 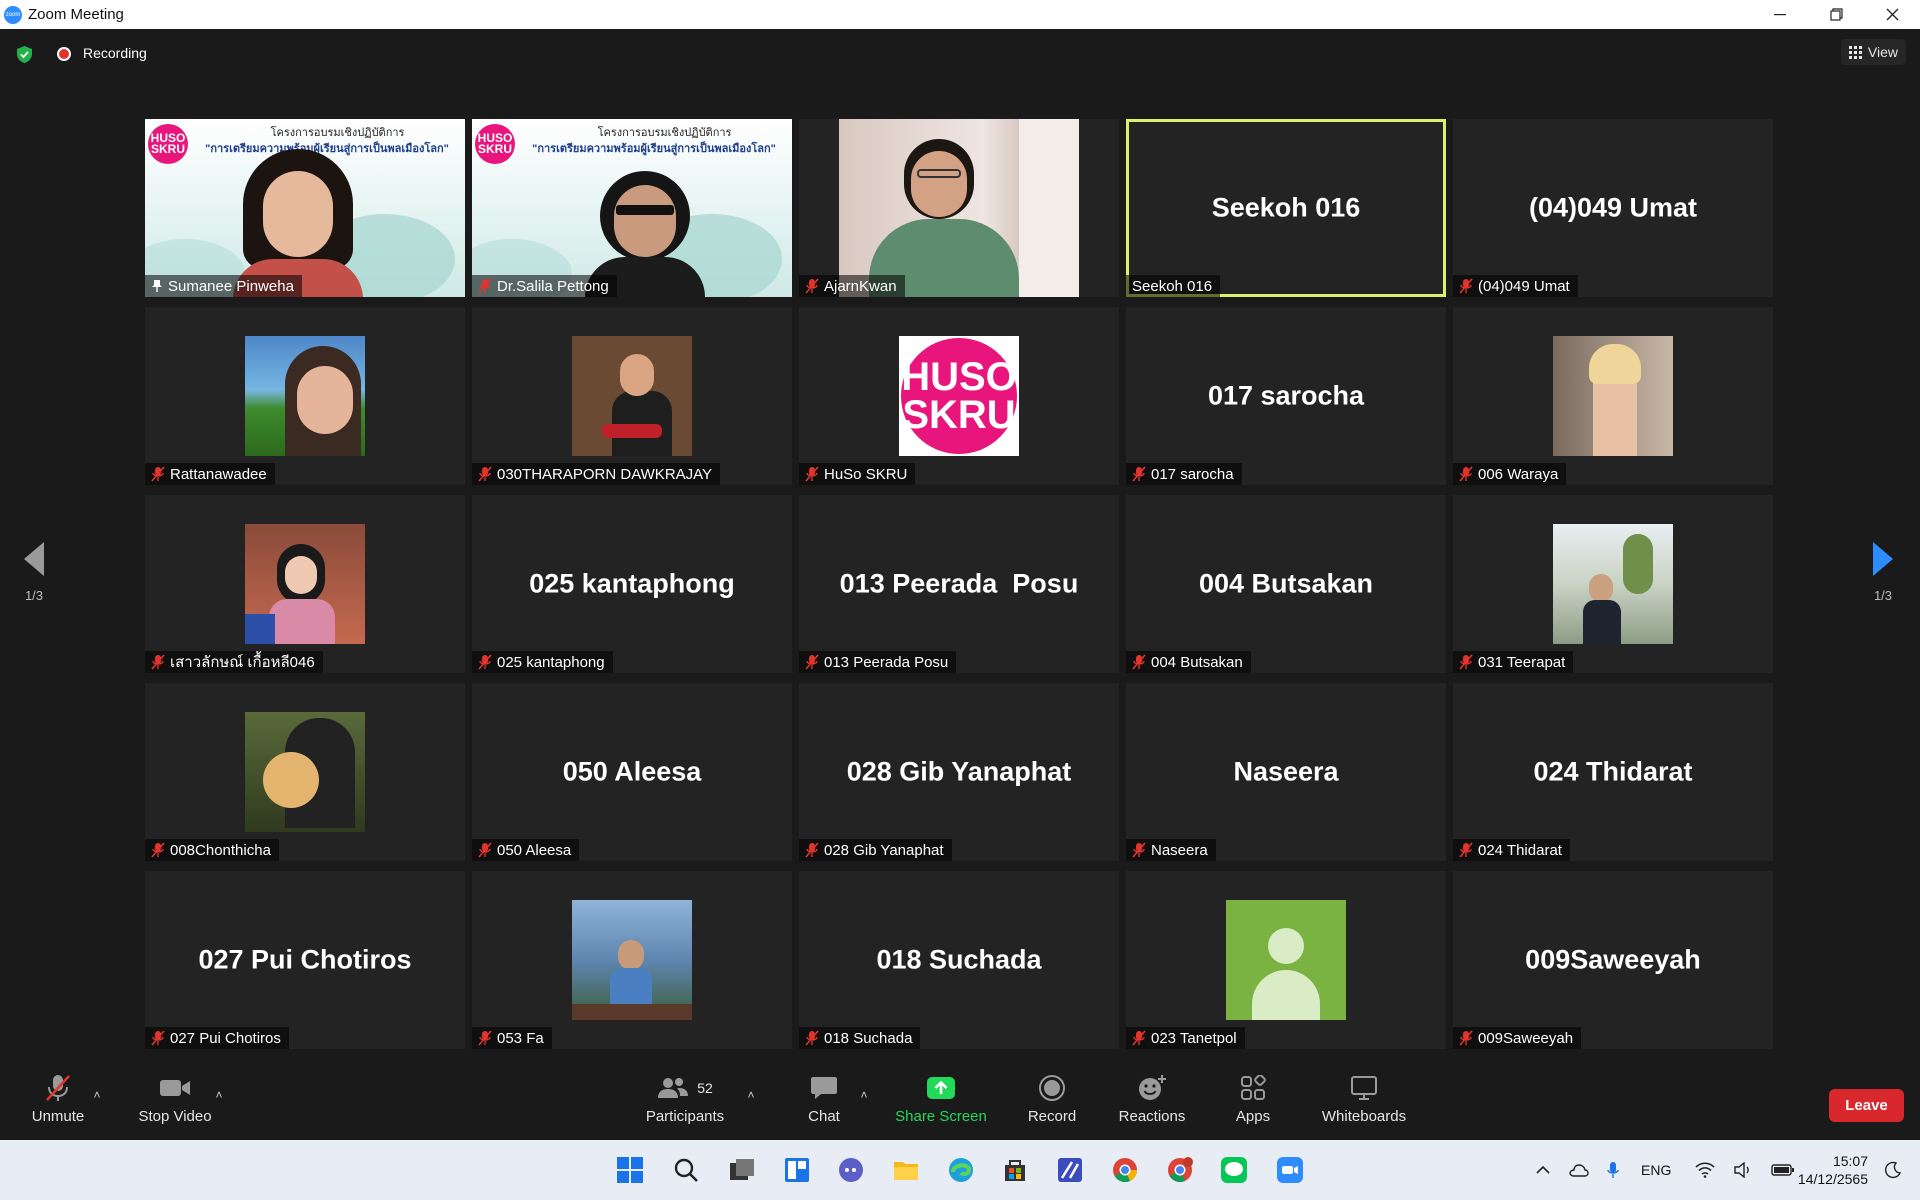 I want to click on participant-tile: 031 Teerapat, so click(x=1613, y=584).